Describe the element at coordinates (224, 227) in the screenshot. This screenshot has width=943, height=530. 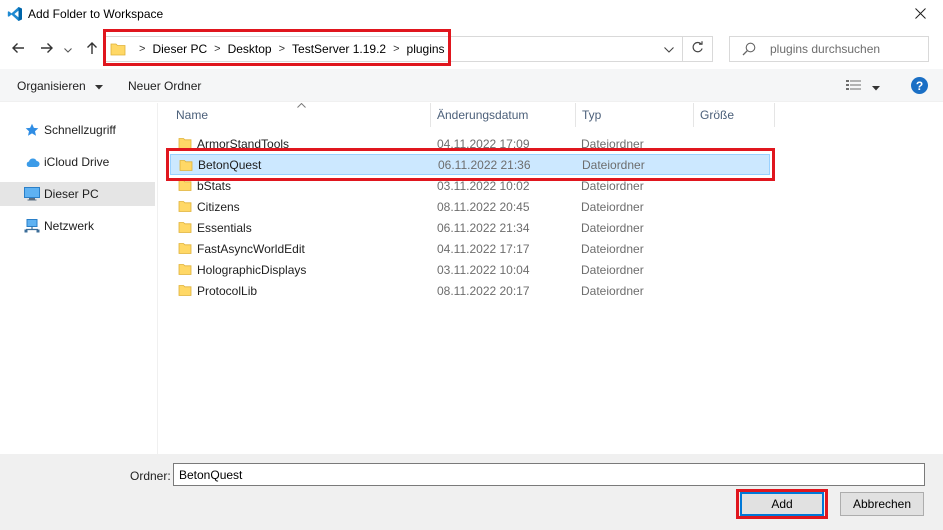
I see `file-name: Essentials` at that location.